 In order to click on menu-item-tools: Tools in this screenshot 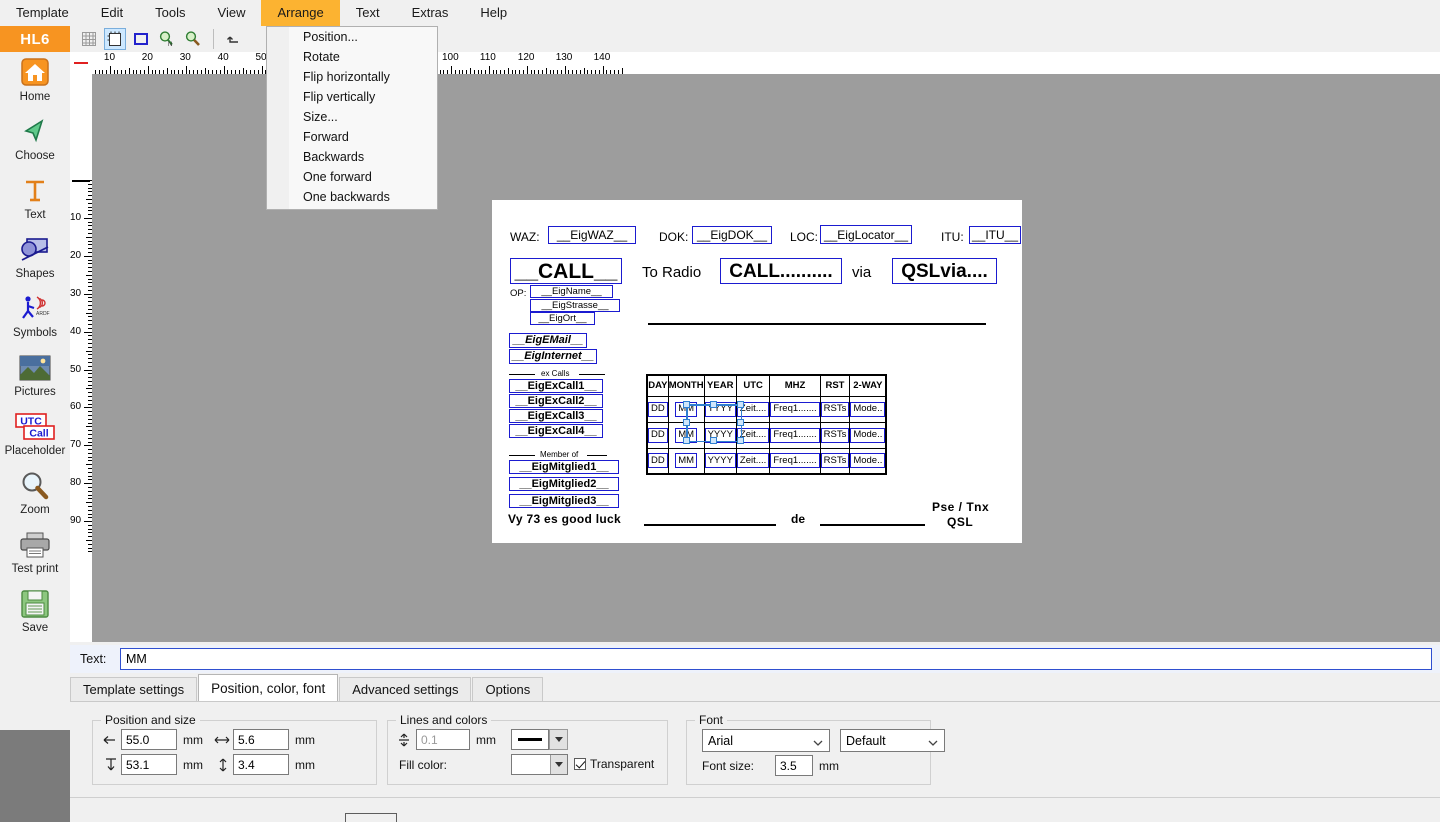, I will do `click(170, 13)`.